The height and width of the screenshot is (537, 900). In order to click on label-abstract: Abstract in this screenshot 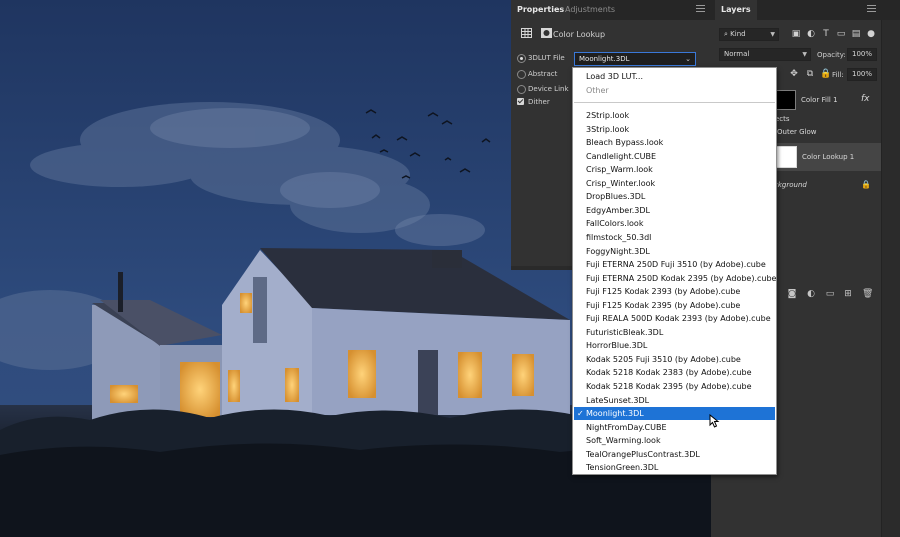, I will do `click(543, 74)`.